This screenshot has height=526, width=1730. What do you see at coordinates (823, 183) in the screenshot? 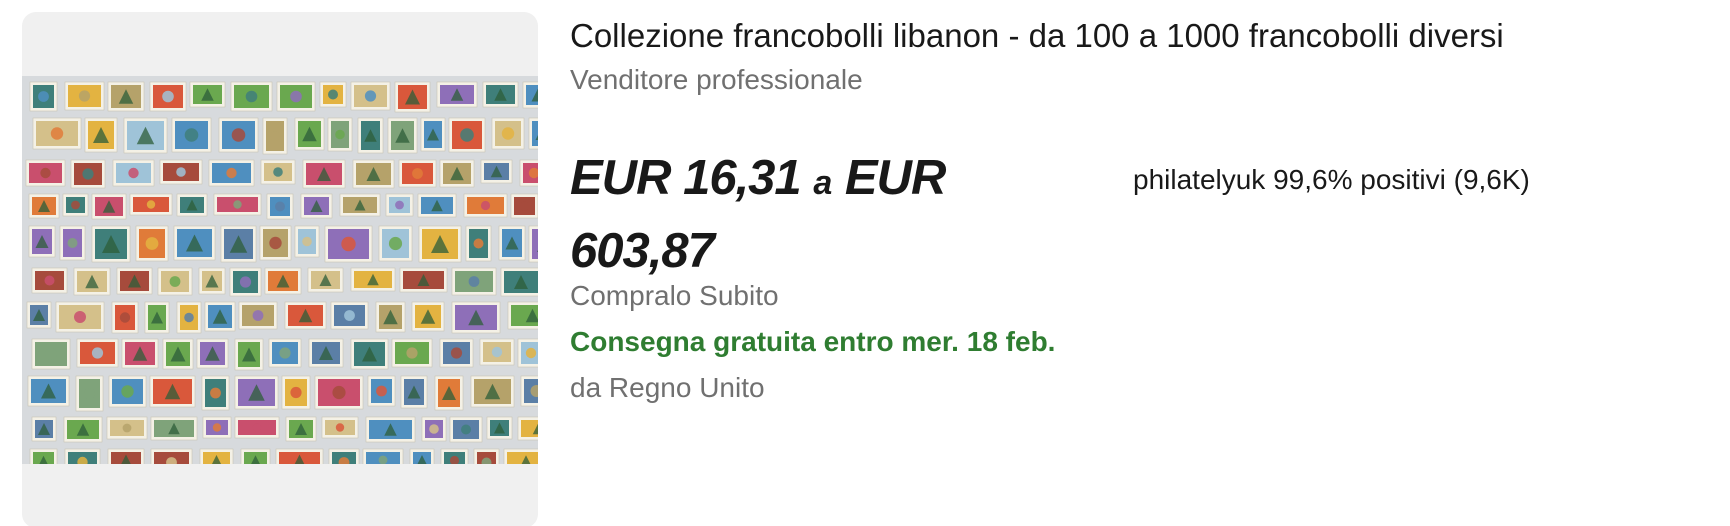
I see `price-separator: a` at bounding box center [823, 183].